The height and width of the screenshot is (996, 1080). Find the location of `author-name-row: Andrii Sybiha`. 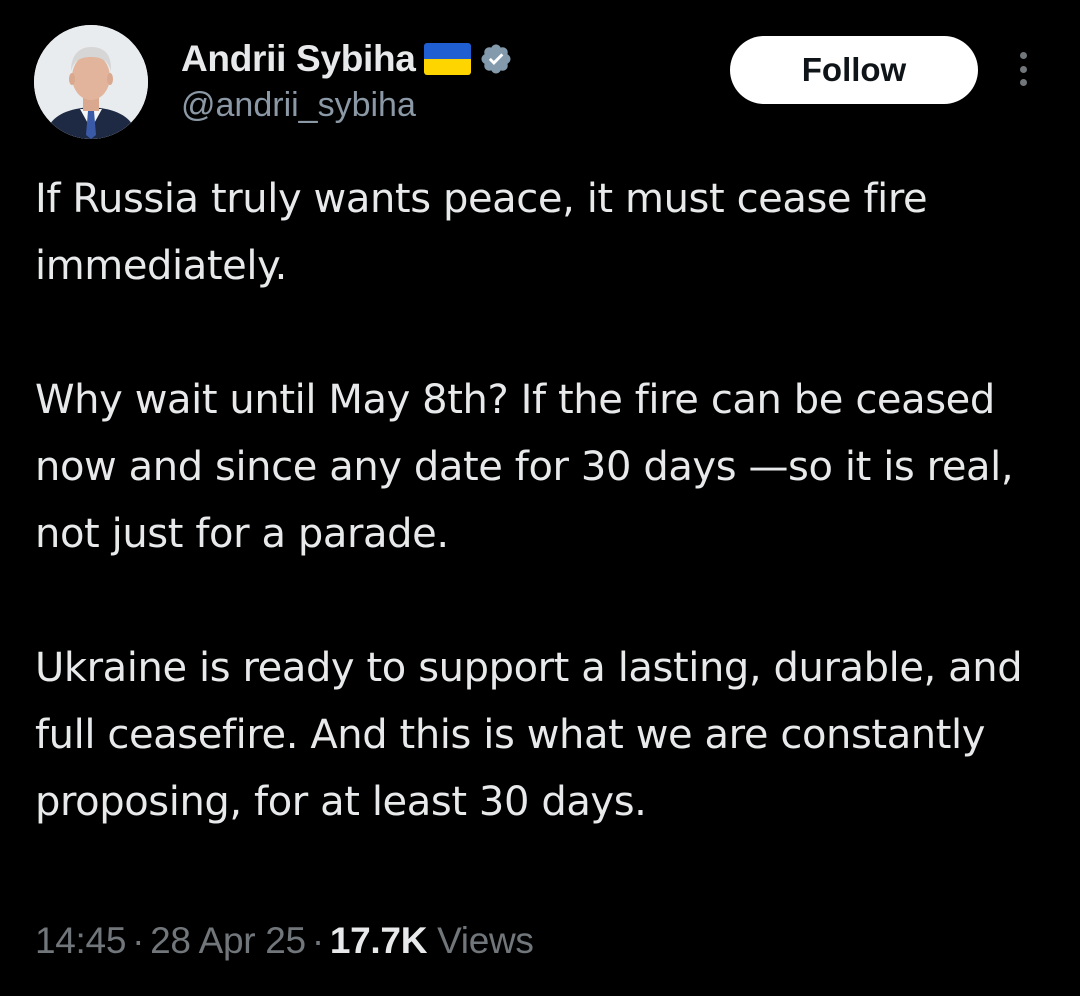

author-name-row: Andrii Sybiha is located at coordinates (347, 59).